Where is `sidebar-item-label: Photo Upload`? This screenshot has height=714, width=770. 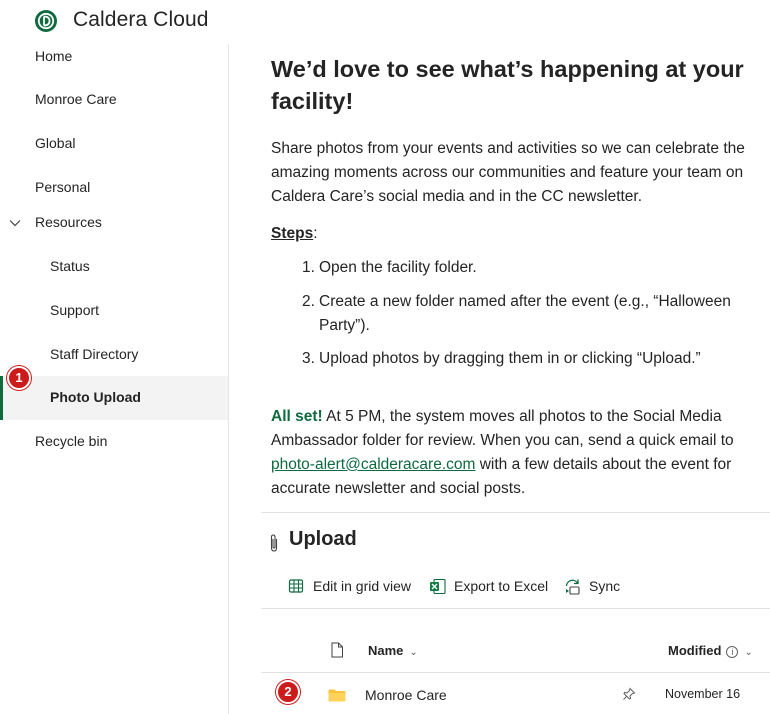 sidebar-item-label: Photo Upload is located at coordinates (95, 397).